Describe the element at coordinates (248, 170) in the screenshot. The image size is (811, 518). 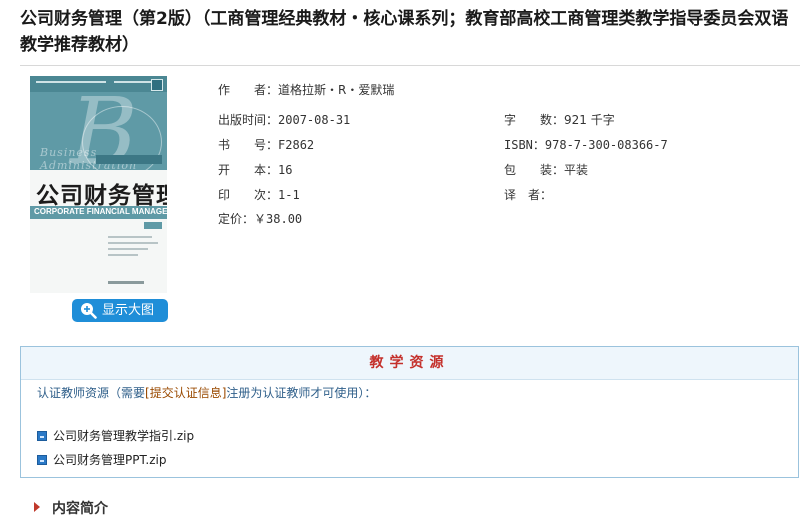
I see `format-label: 开 本：` at that location.